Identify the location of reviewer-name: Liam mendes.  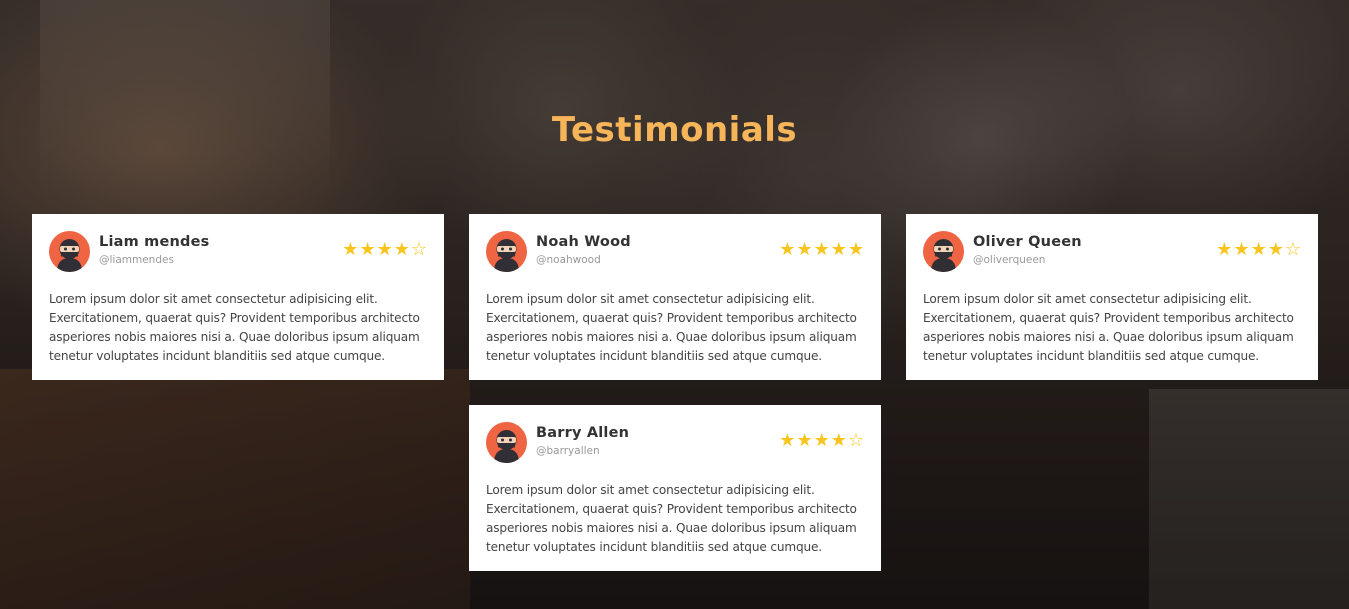
(154, 242).